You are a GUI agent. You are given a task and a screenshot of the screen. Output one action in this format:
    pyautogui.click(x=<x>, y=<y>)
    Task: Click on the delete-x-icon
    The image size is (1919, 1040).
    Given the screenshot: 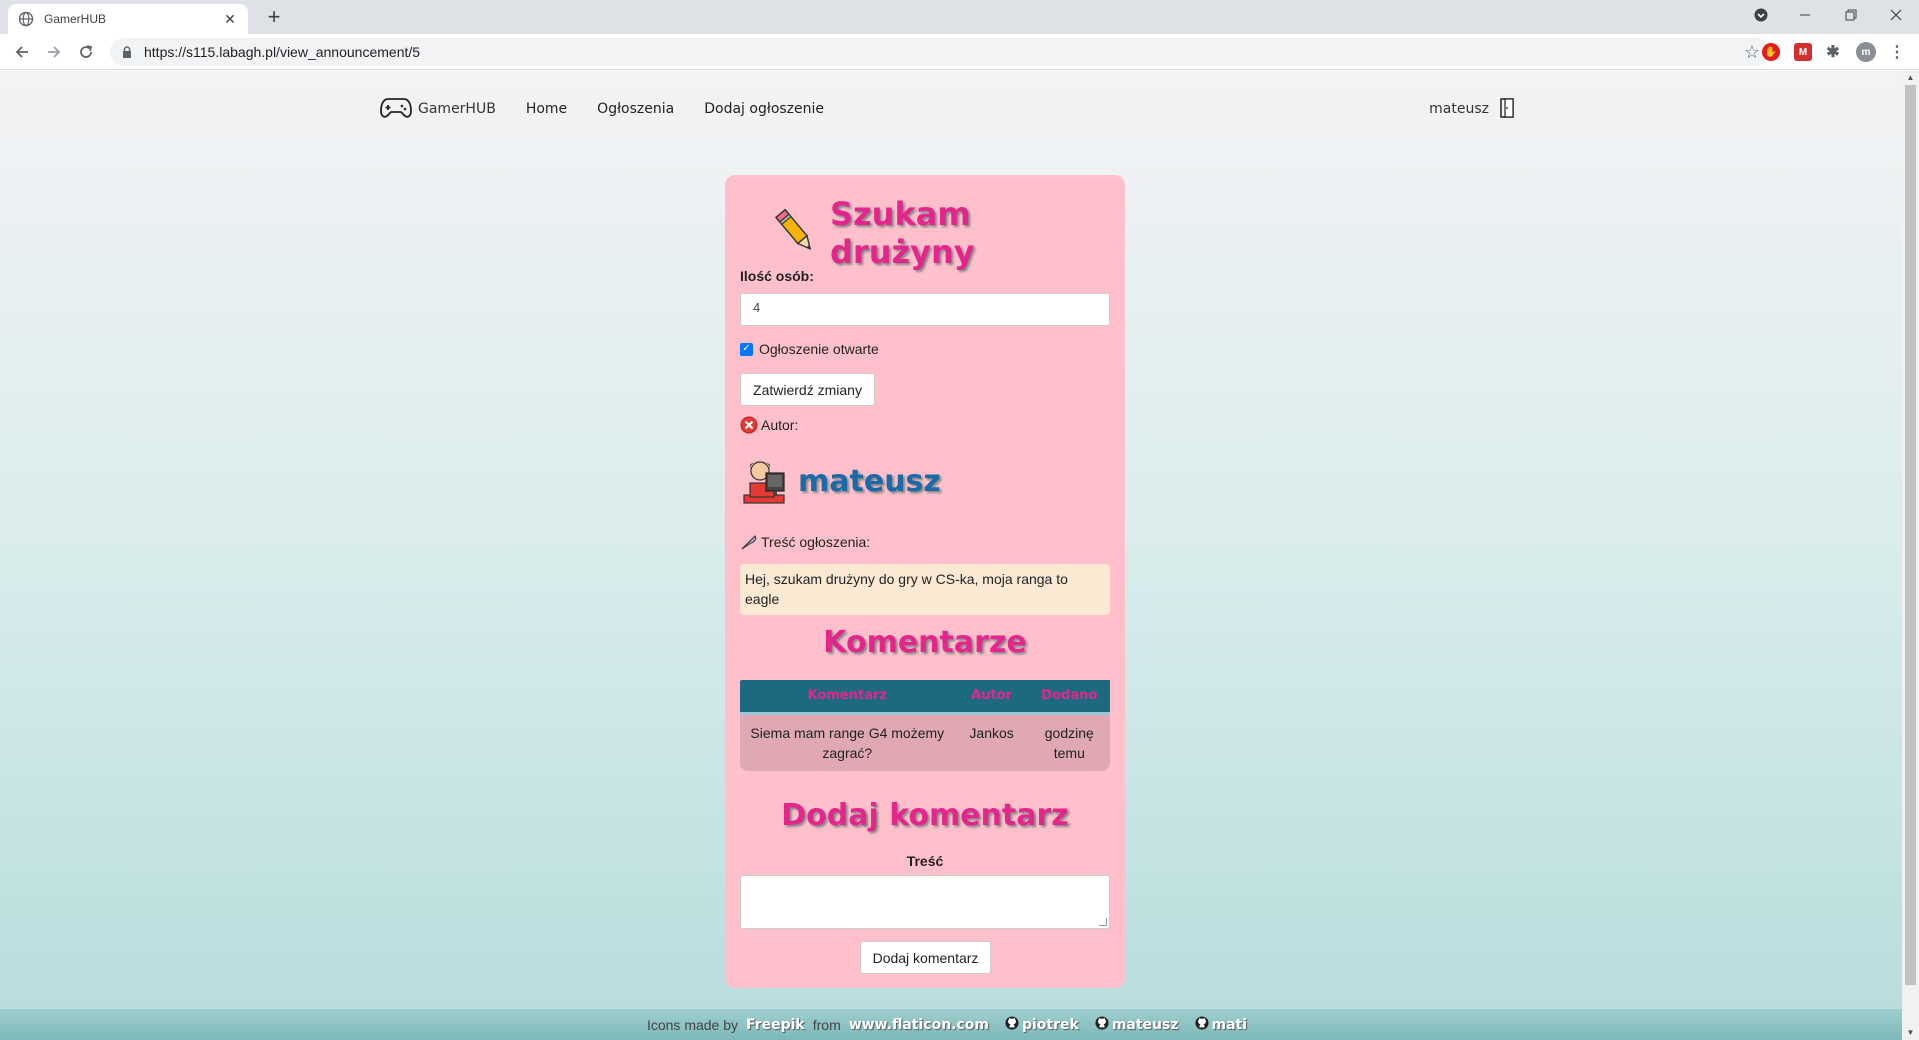 What is the action you would take?
    pyautogui.click(x=749, y=425)
    